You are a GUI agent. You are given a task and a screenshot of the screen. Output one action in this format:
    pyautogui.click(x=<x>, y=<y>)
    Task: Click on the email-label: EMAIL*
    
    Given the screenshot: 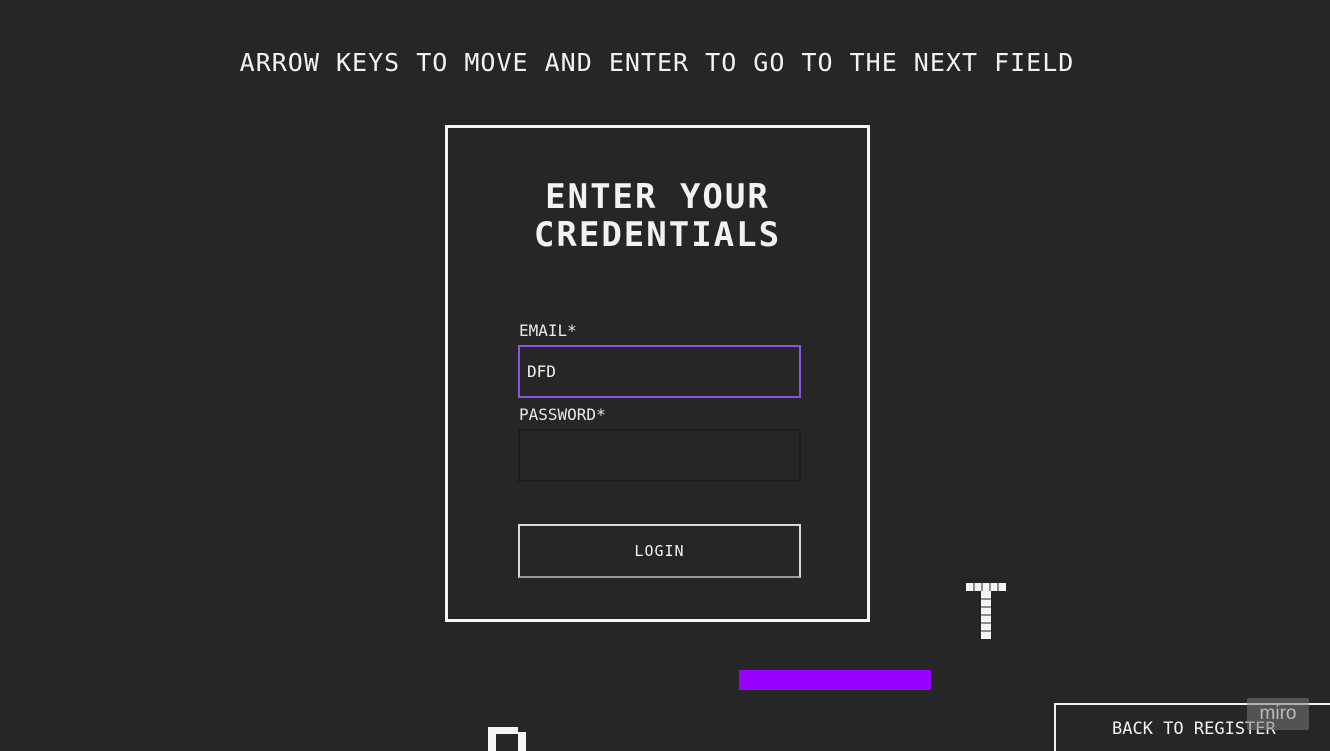 What is the action you would take?
    pyautogui.click(x=548, y=330)
    